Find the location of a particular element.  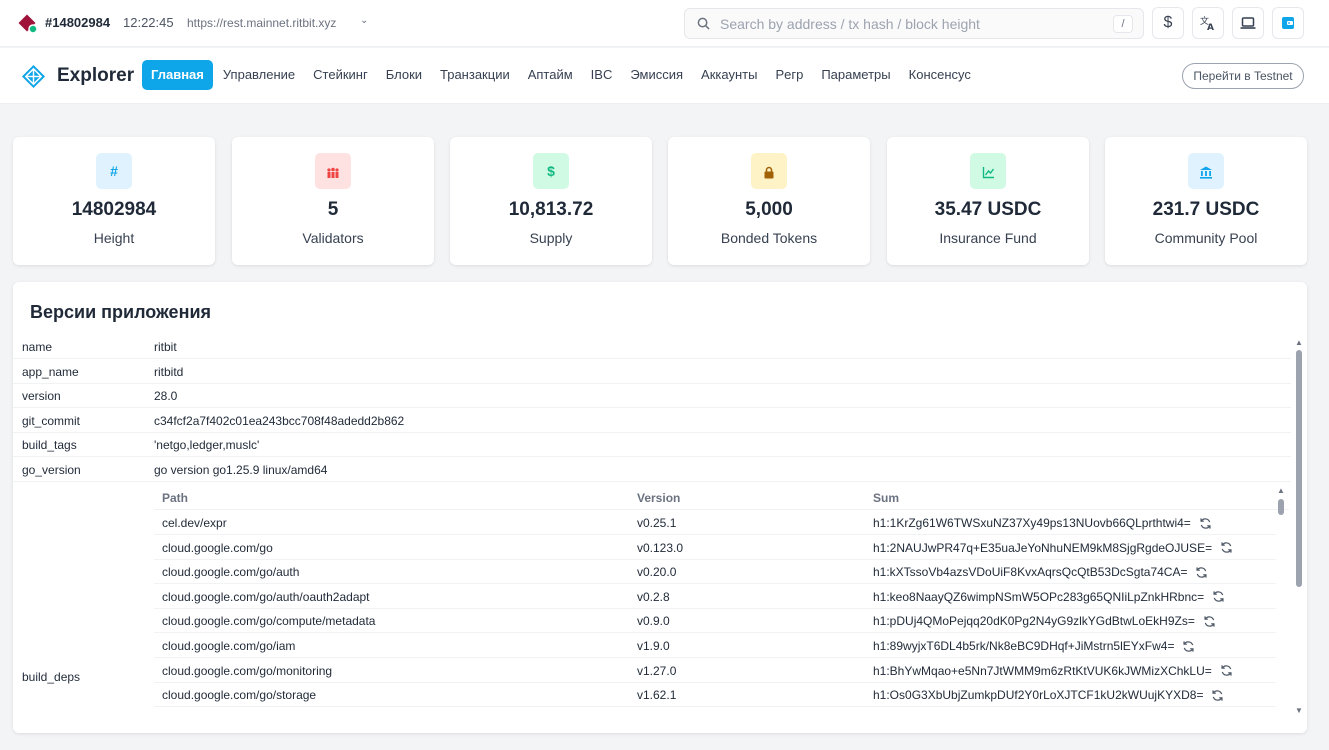

version-value: ritbit is located at coordinates (165, 347).